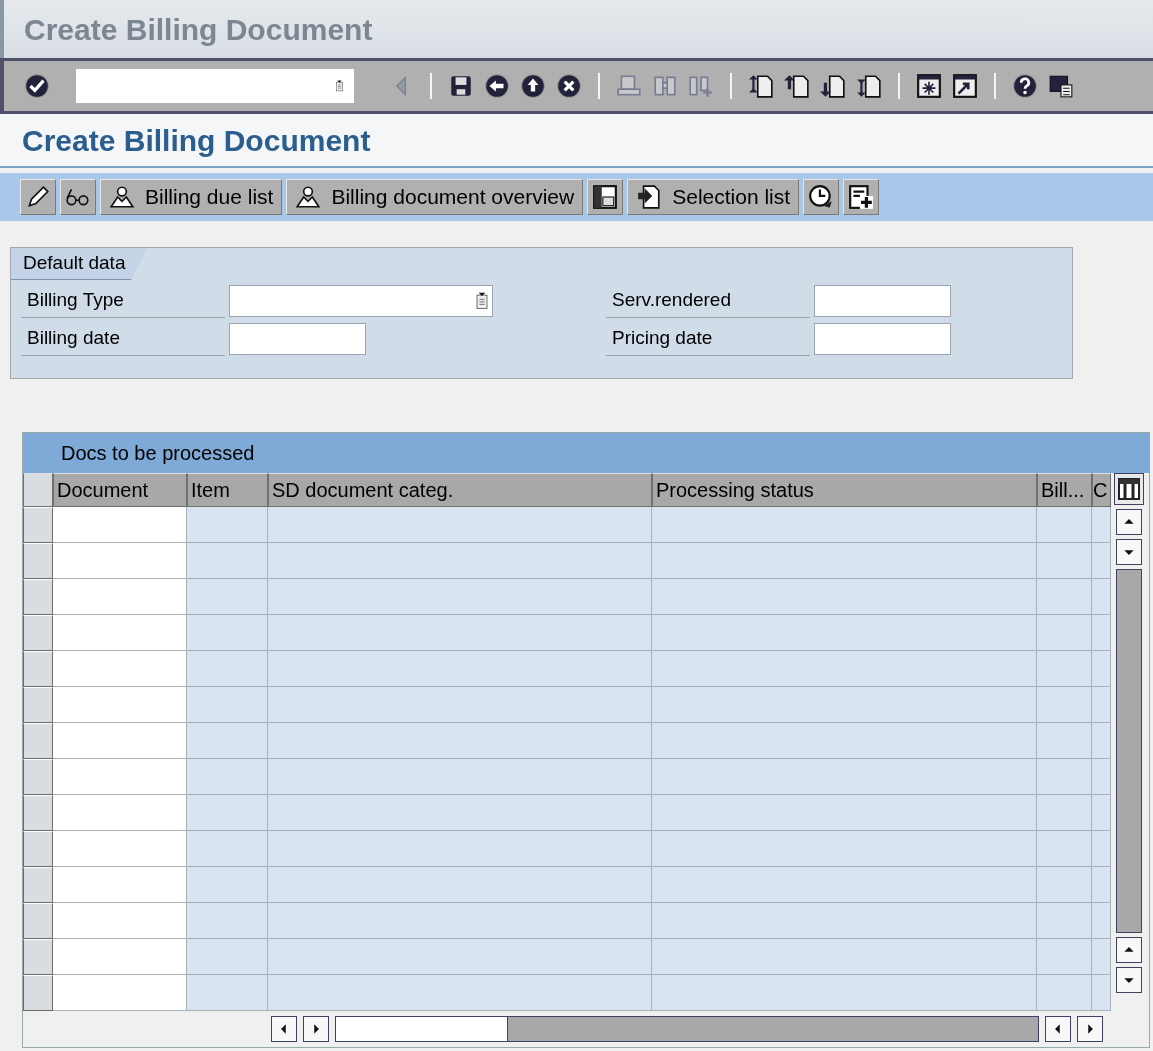 The width and height of the screenshot is (1153, 1051). What do you see at coordinates (869, 86) in the screenshot?
I see `page-double-down-icon` at bounding box center [869, 86].